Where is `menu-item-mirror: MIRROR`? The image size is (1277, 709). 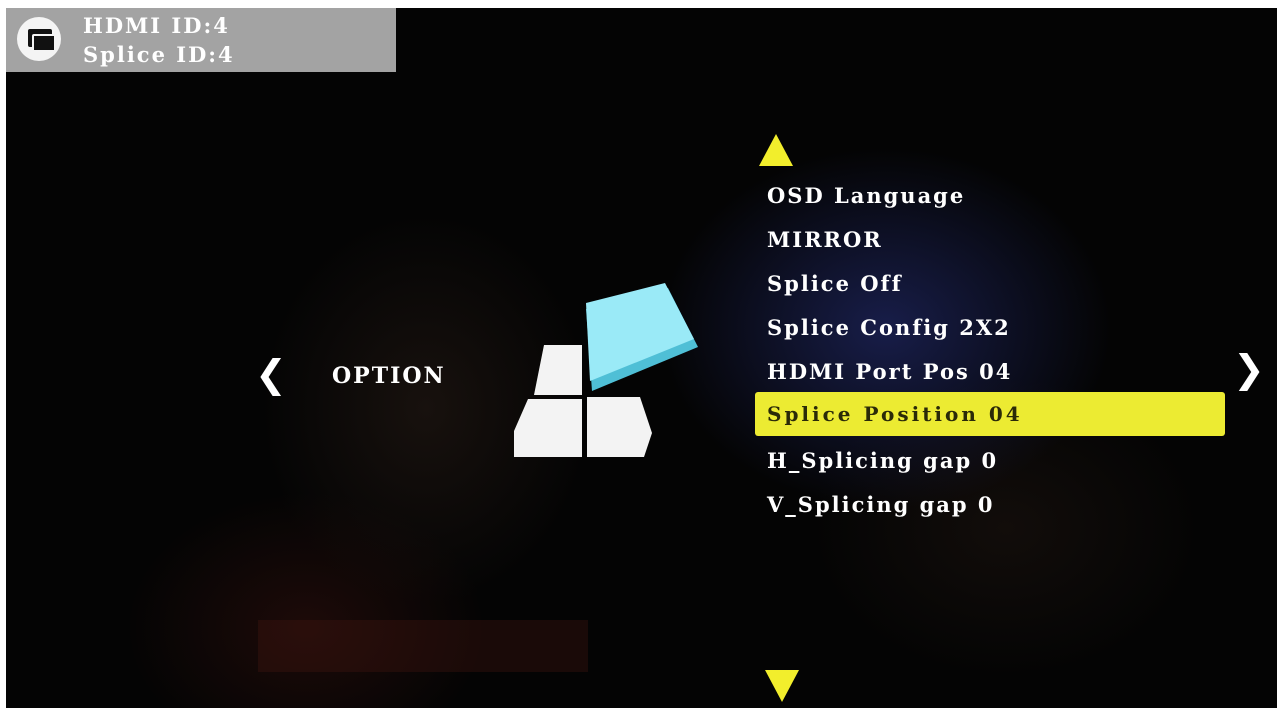 menu-item-mirror: MIRROR is located at coordinates (825, 240).